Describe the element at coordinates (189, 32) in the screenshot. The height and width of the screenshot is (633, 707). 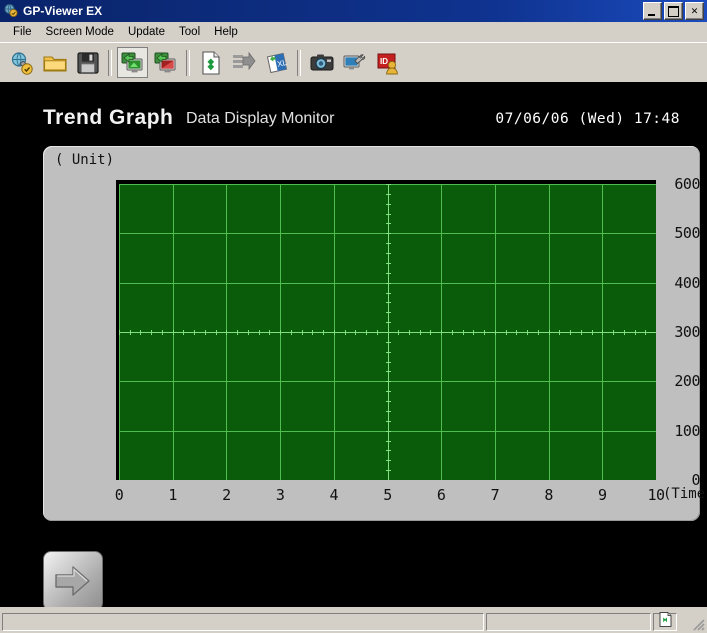
I see `menu-item-tool: Tool` at that location.